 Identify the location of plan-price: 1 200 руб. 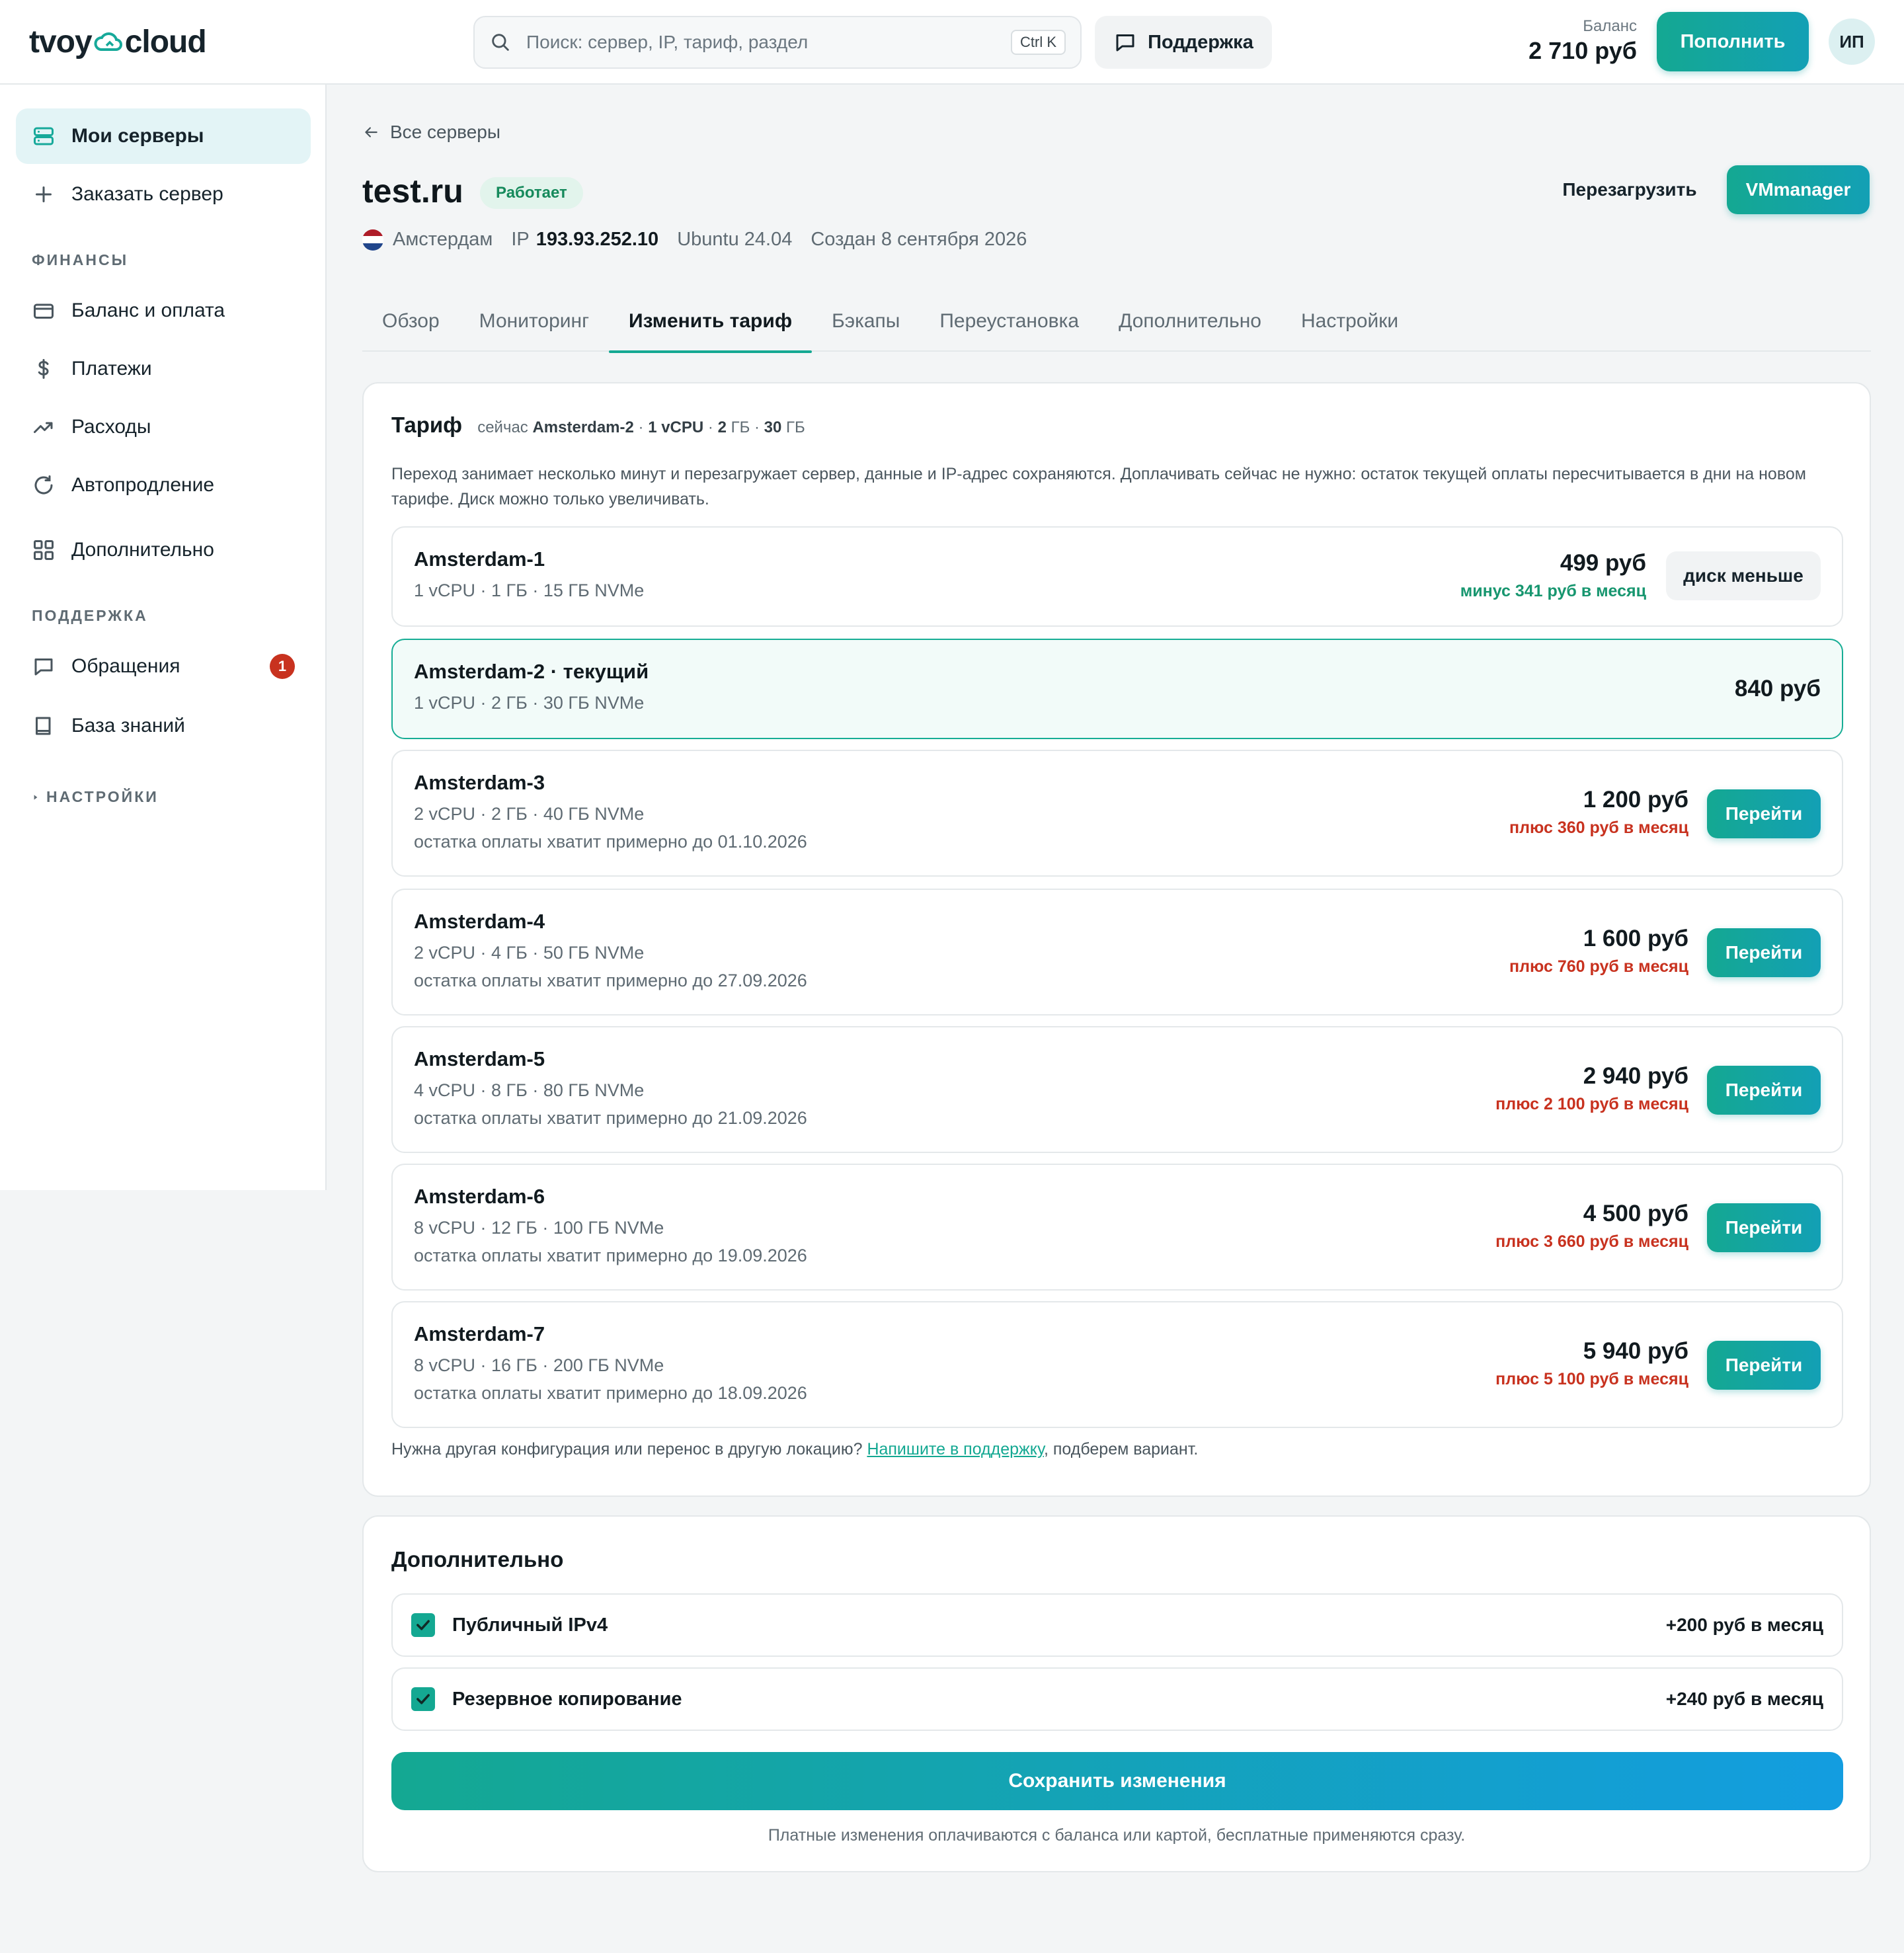
(1635, 800).